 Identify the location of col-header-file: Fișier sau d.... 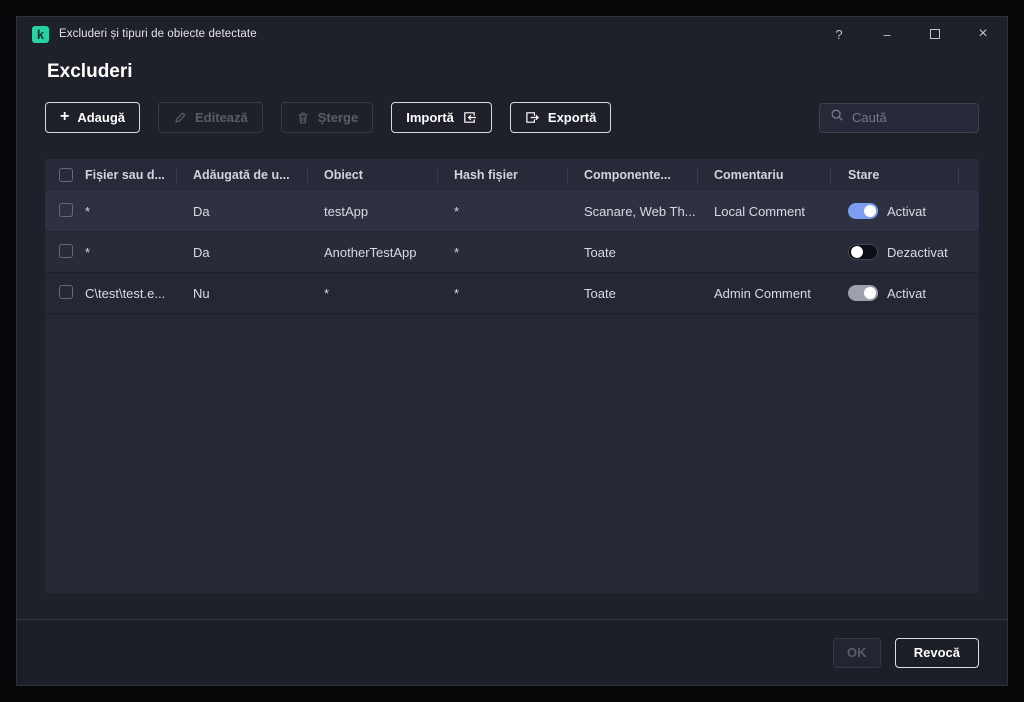
(129, 175).